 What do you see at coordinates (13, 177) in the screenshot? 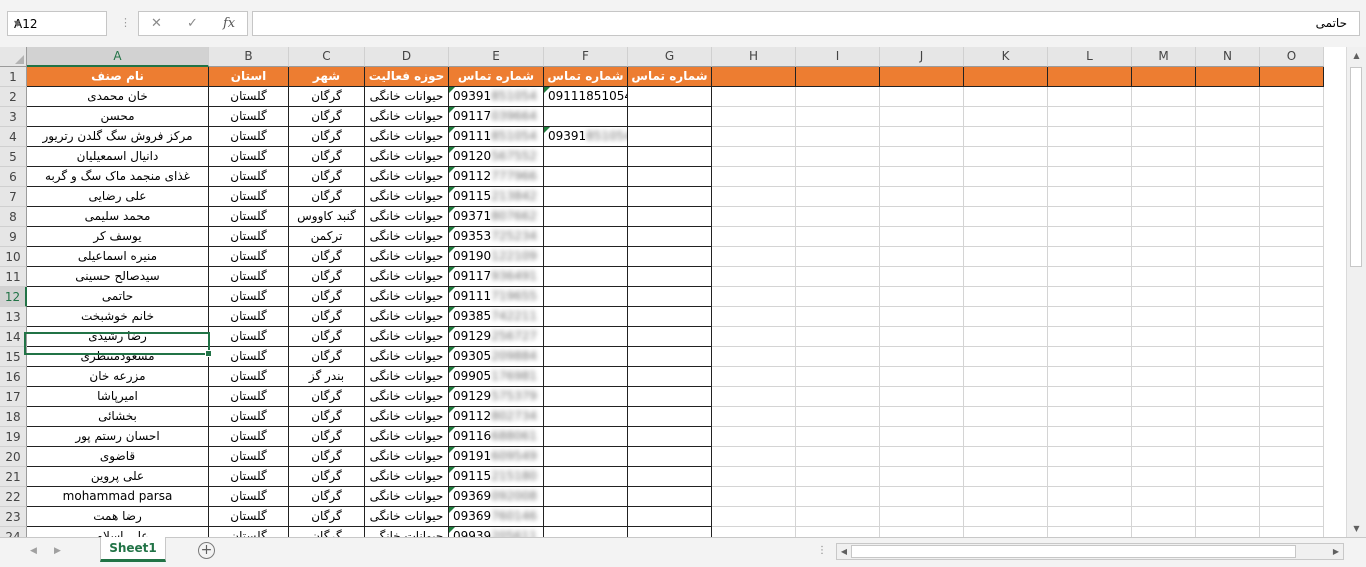
I see `row-header-6: 6` at bounding box center [13, 177].